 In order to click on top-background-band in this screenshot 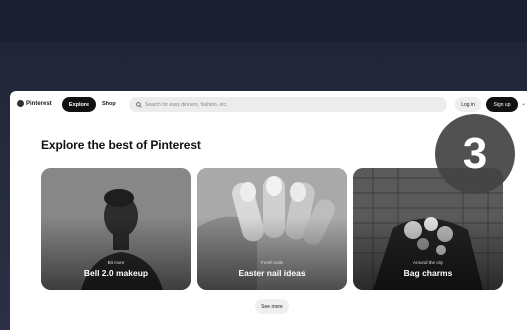, I will do `click(263, 21)`.